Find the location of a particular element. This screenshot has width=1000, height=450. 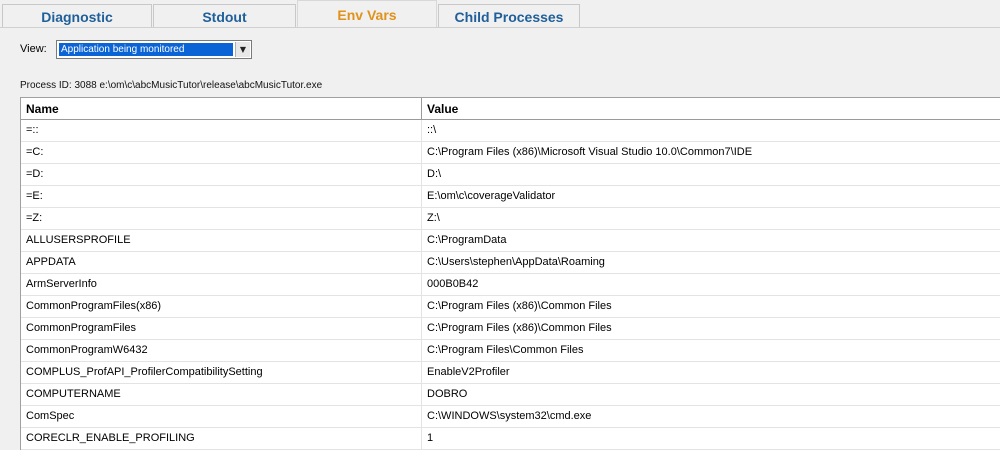

row-name-cell: CommonProgramW6432 is located at coordinates (221, 350).